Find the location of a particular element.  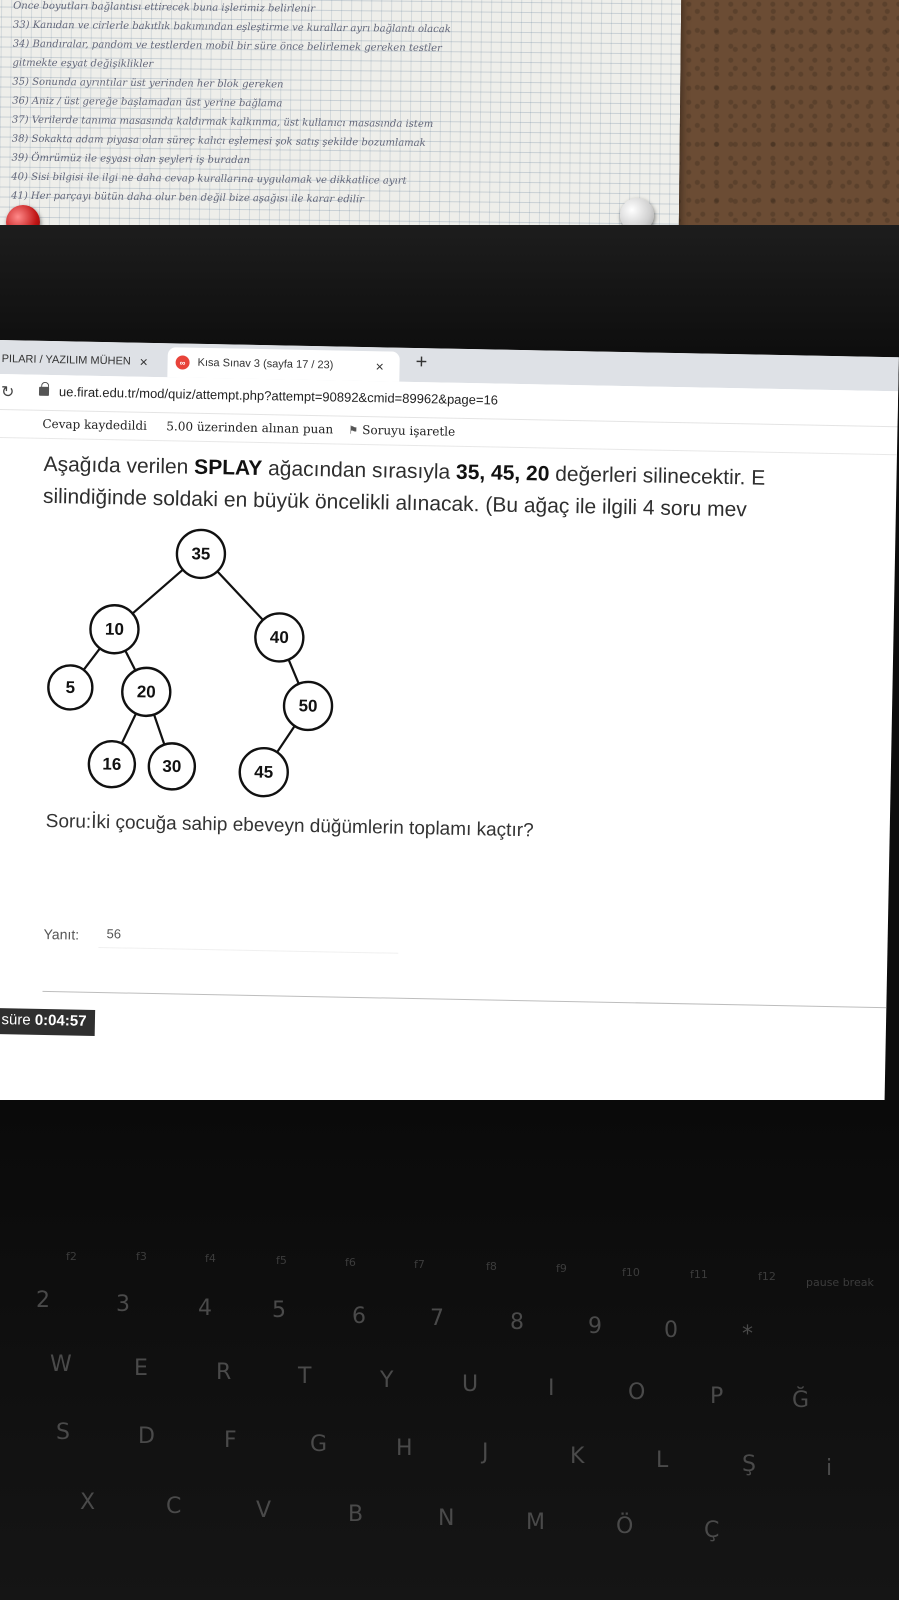

question-bold: 35, 45, 20 is located at coordinates (502, 473).